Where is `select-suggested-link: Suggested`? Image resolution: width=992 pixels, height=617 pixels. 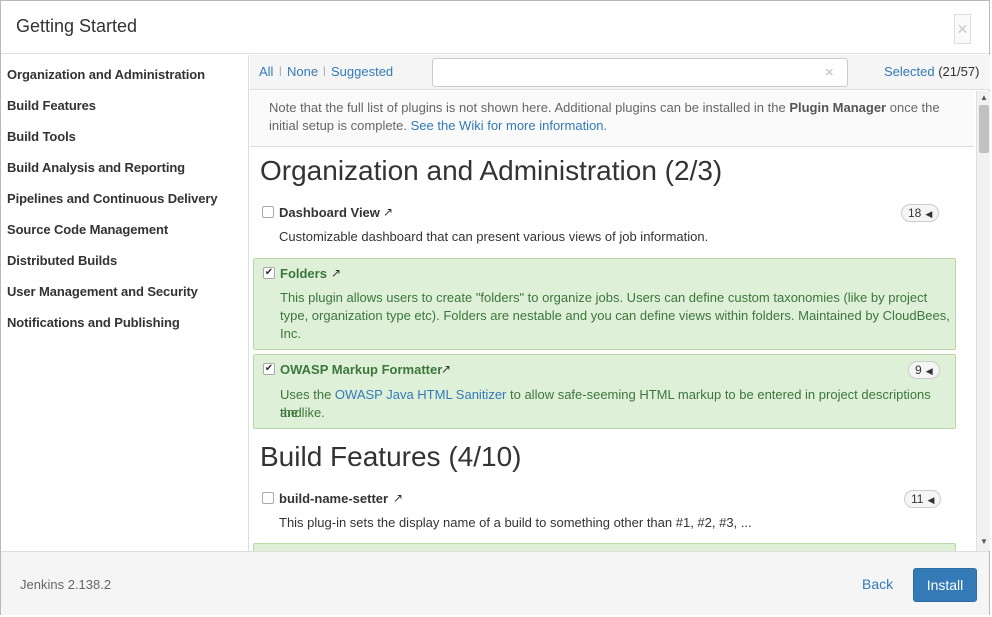
select-suggested-link: Suggested is located at coordinates (362, 71).